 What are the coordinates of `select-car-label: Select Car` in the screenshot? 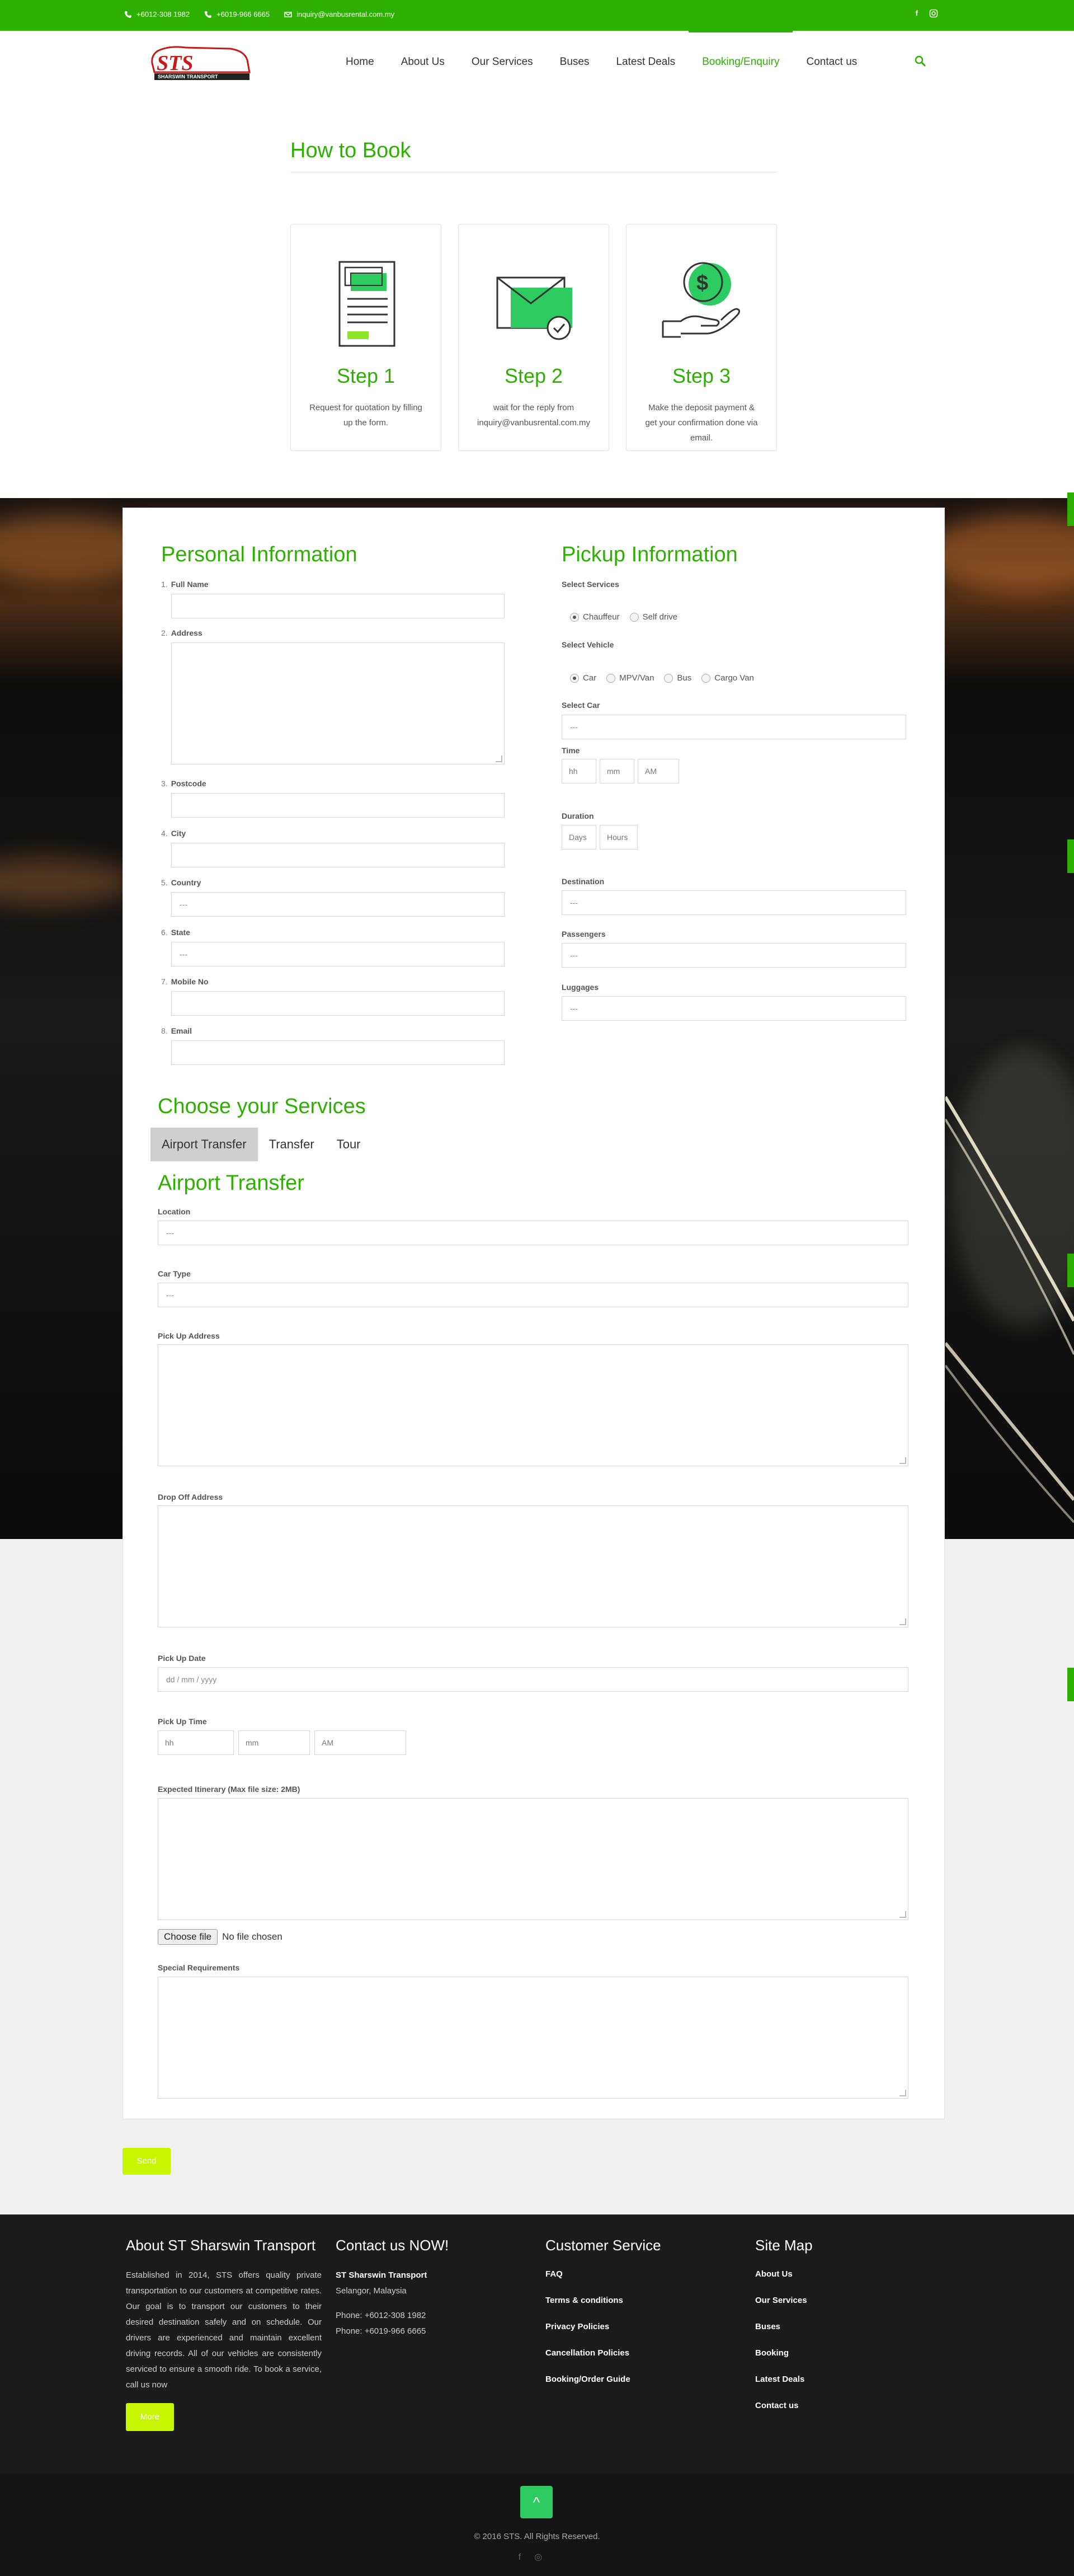 It's located at (581, 705).